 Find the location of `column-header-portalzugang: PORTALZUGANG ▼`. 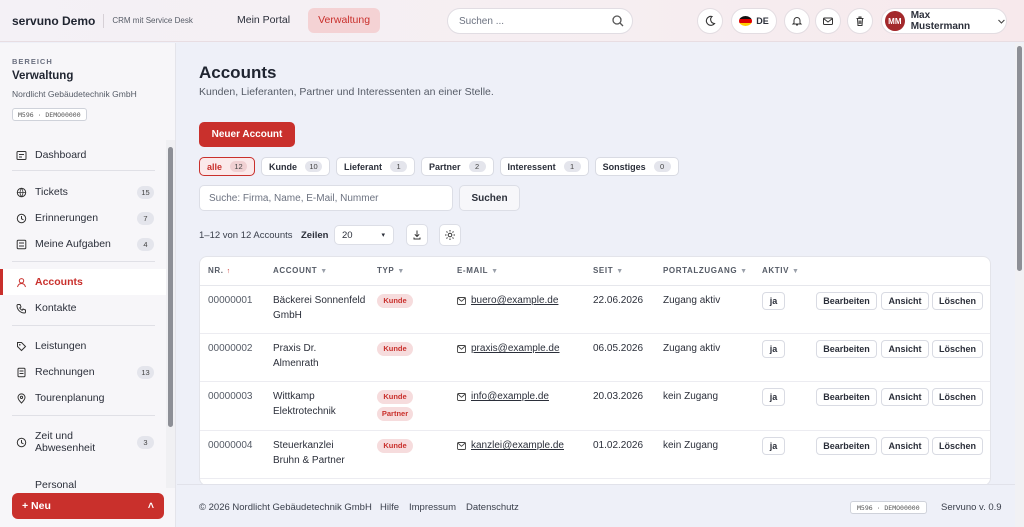

column-header-portalzugang: PORTALZUGANG ▼ is located at coordinates (705, 271).